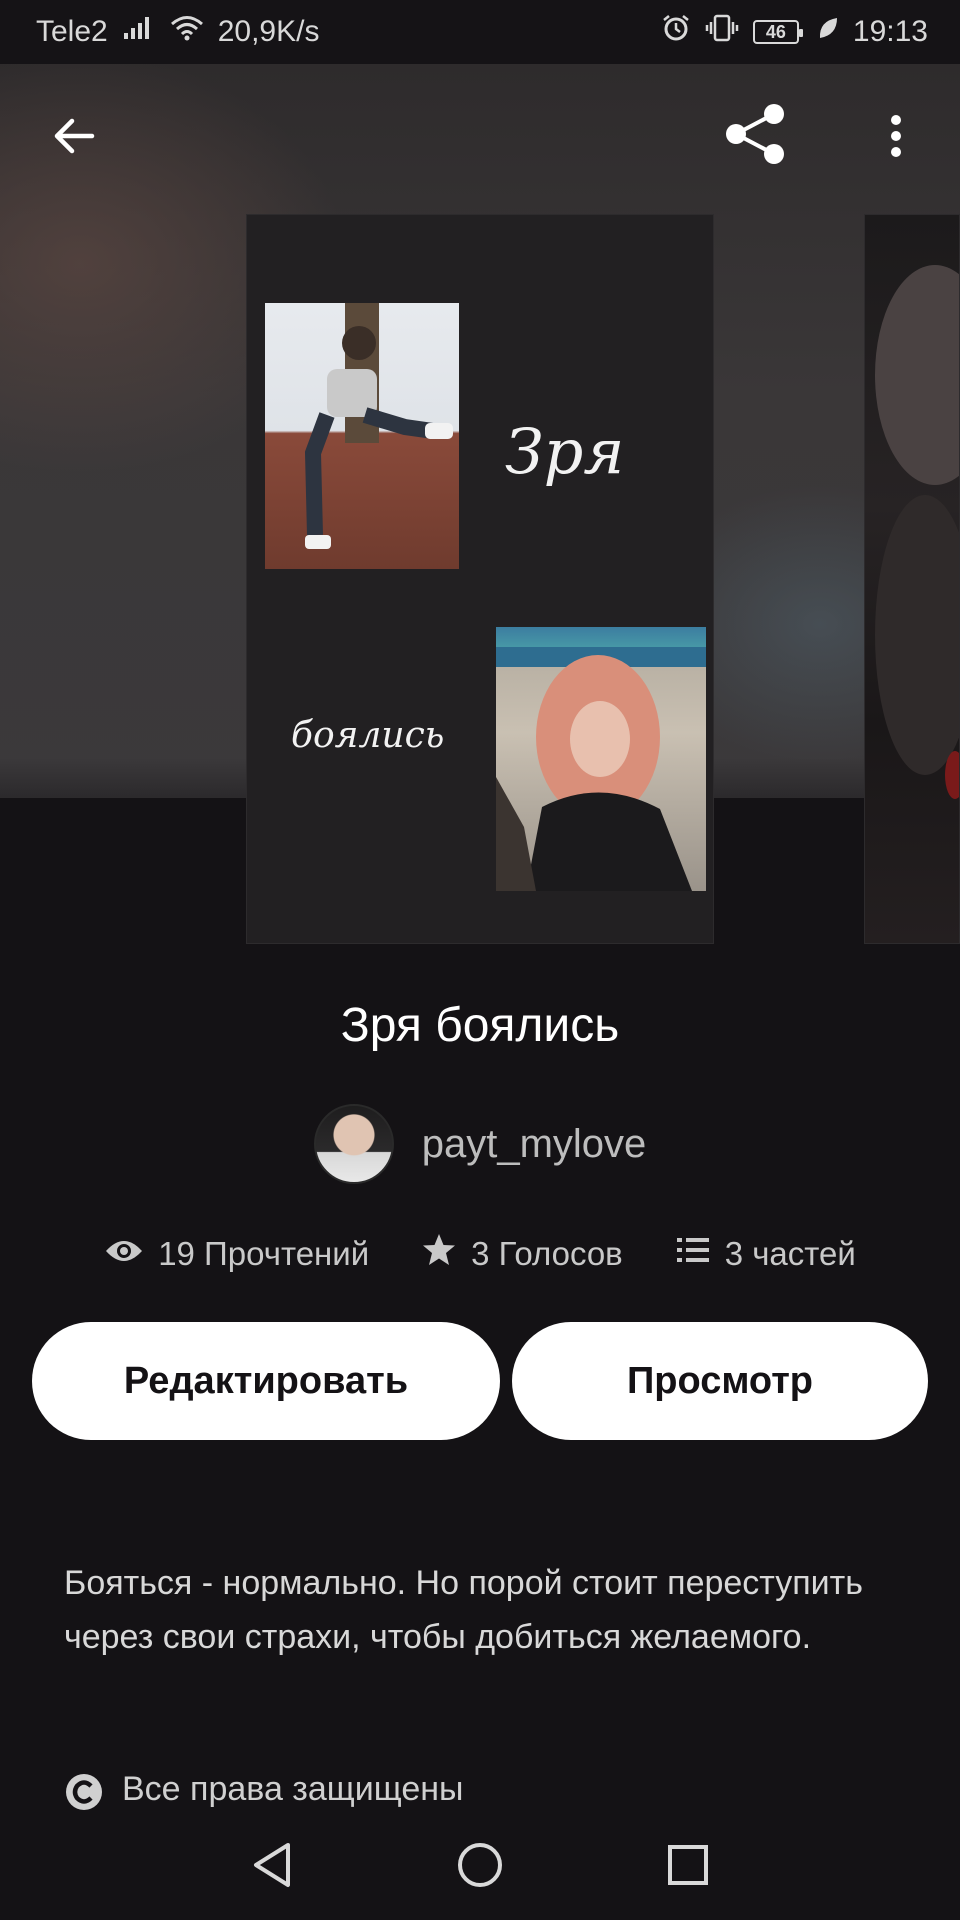 The height and width of the screenshot is (1920, 960). I want to click on cover-script-title-1: Зря, so click(565, 451).